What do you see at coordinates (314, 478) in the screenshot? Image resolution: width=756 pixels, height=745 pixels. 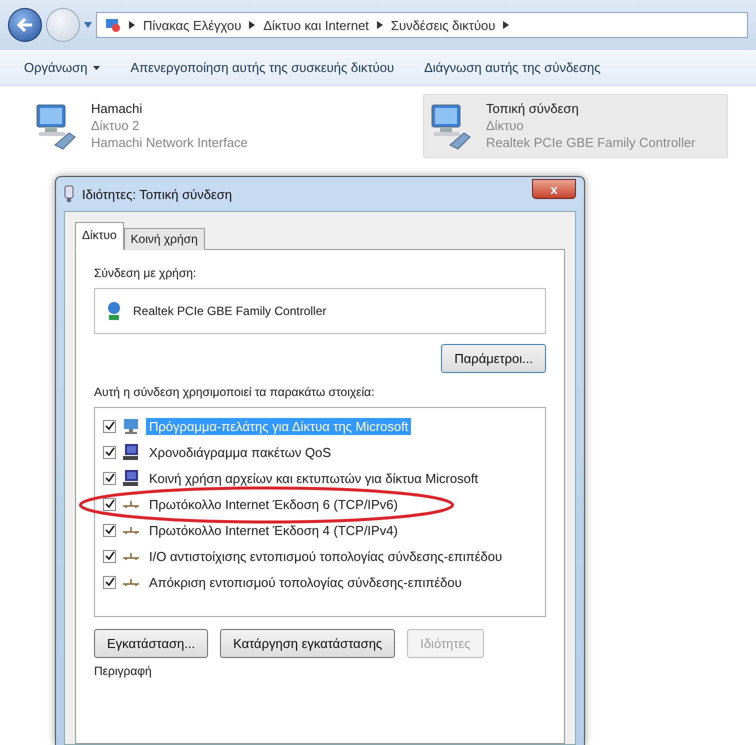 I see `list-item: Κοινή χρήση αρχείων και εκτυπωτών για δίκτυα Microsoft` at bounding box center [314, 478].